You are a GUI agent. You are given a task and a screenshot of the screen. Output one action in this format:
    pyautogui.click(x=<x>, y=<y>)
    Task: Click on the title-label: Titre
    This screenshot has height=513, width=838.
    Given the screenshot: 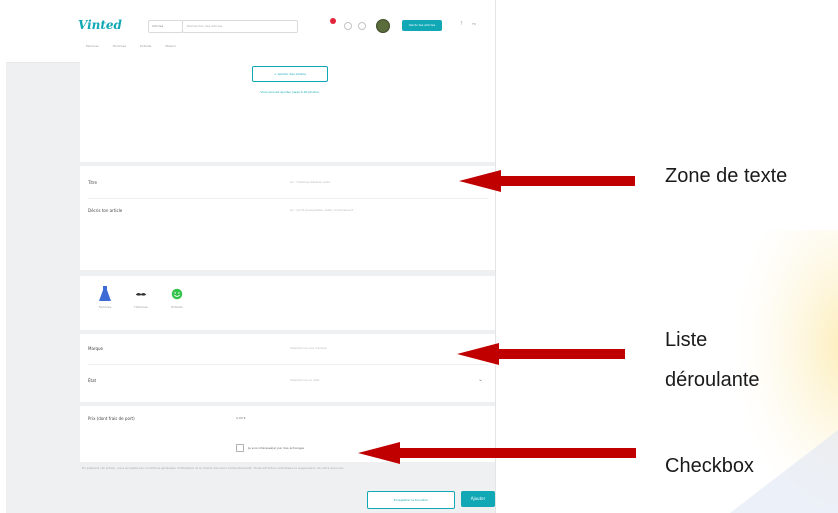 What is the action you would take?
    pyautogui.click(x=93, y=182)
    